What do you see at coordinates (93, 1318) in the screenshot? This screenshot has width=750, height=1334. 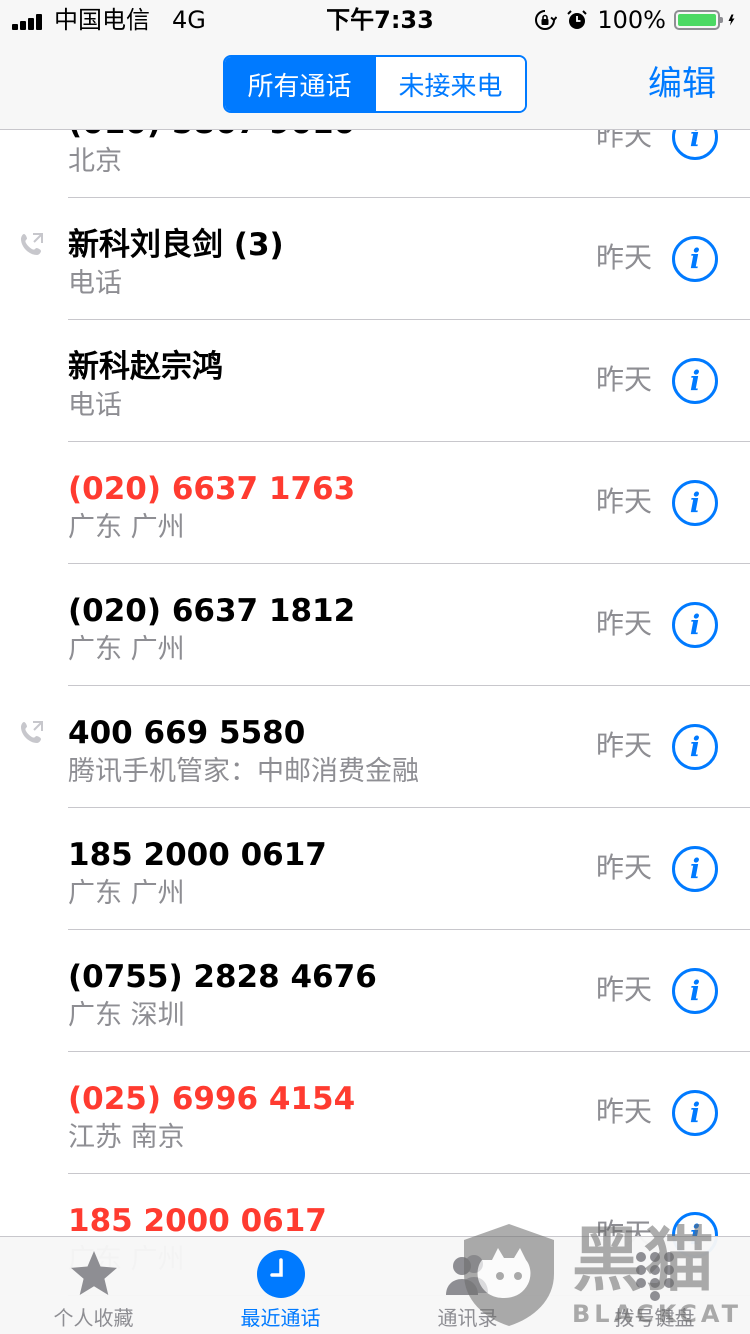 I see `tab-label: 个人收藏` at bounding box center [93, 1318].